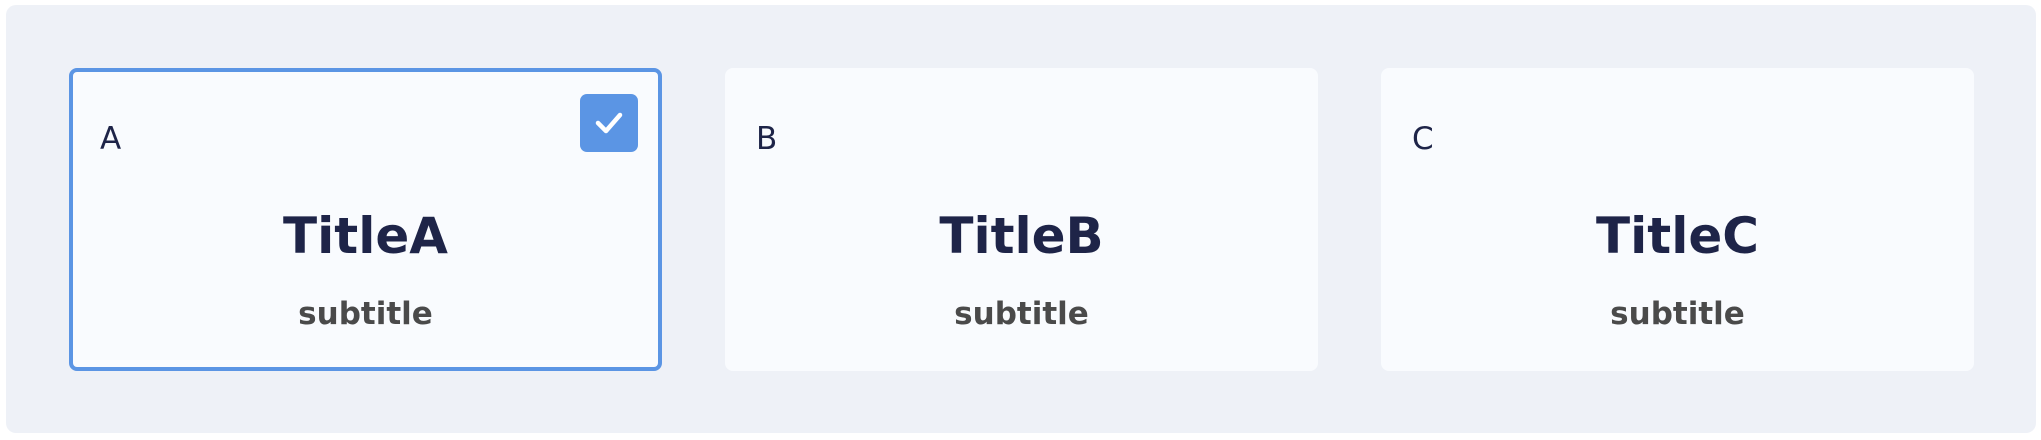 The image size is (2041, 440). What do you see at coordinates (1423, 139) in the screenshot?
I see `card-letter: C` at bounding box center [1423, 139].